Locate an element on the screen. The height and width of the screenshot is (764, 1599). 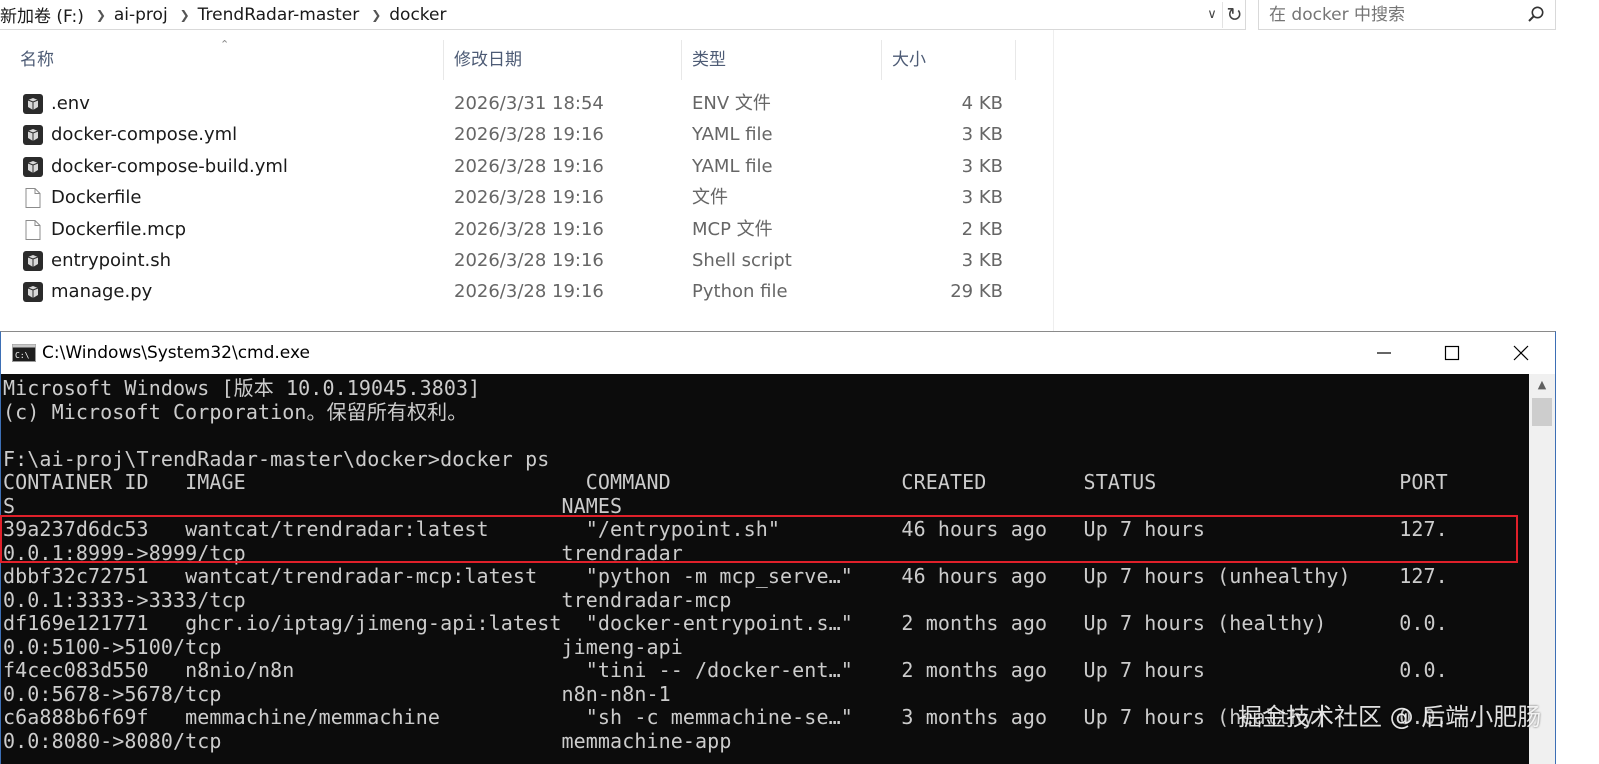
explorer-empty-area is located at coordinates (1326, 185).